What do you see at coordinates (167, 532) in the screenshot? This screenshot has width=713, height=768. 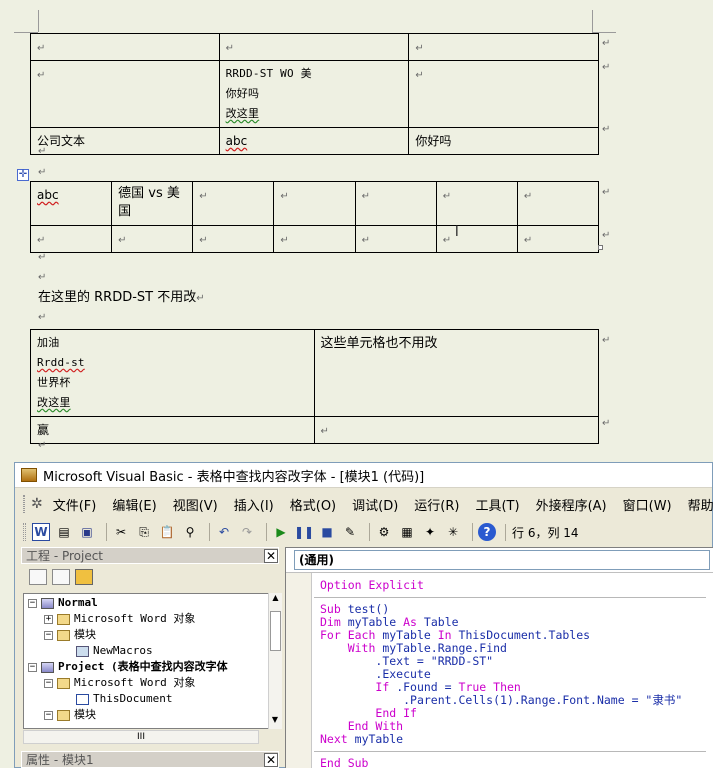 I see `paste-icon: 📋` at bounding box center [167, 532].